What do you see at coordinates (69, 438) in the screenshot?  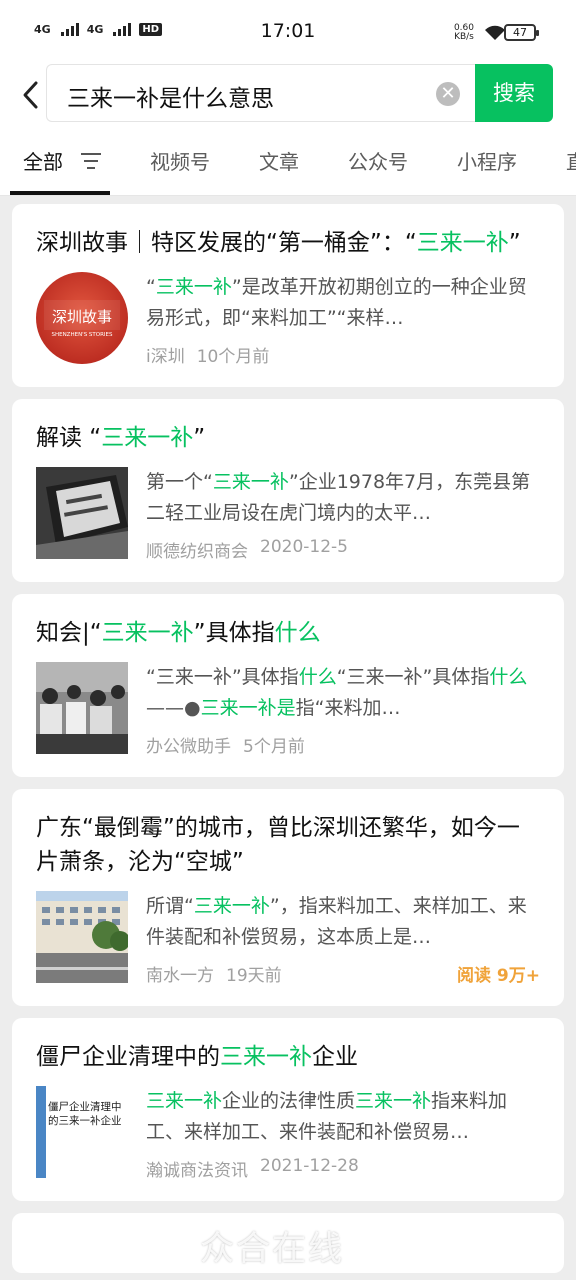 I see `text-segment: 解读 “` at bounding box center [69, 438].